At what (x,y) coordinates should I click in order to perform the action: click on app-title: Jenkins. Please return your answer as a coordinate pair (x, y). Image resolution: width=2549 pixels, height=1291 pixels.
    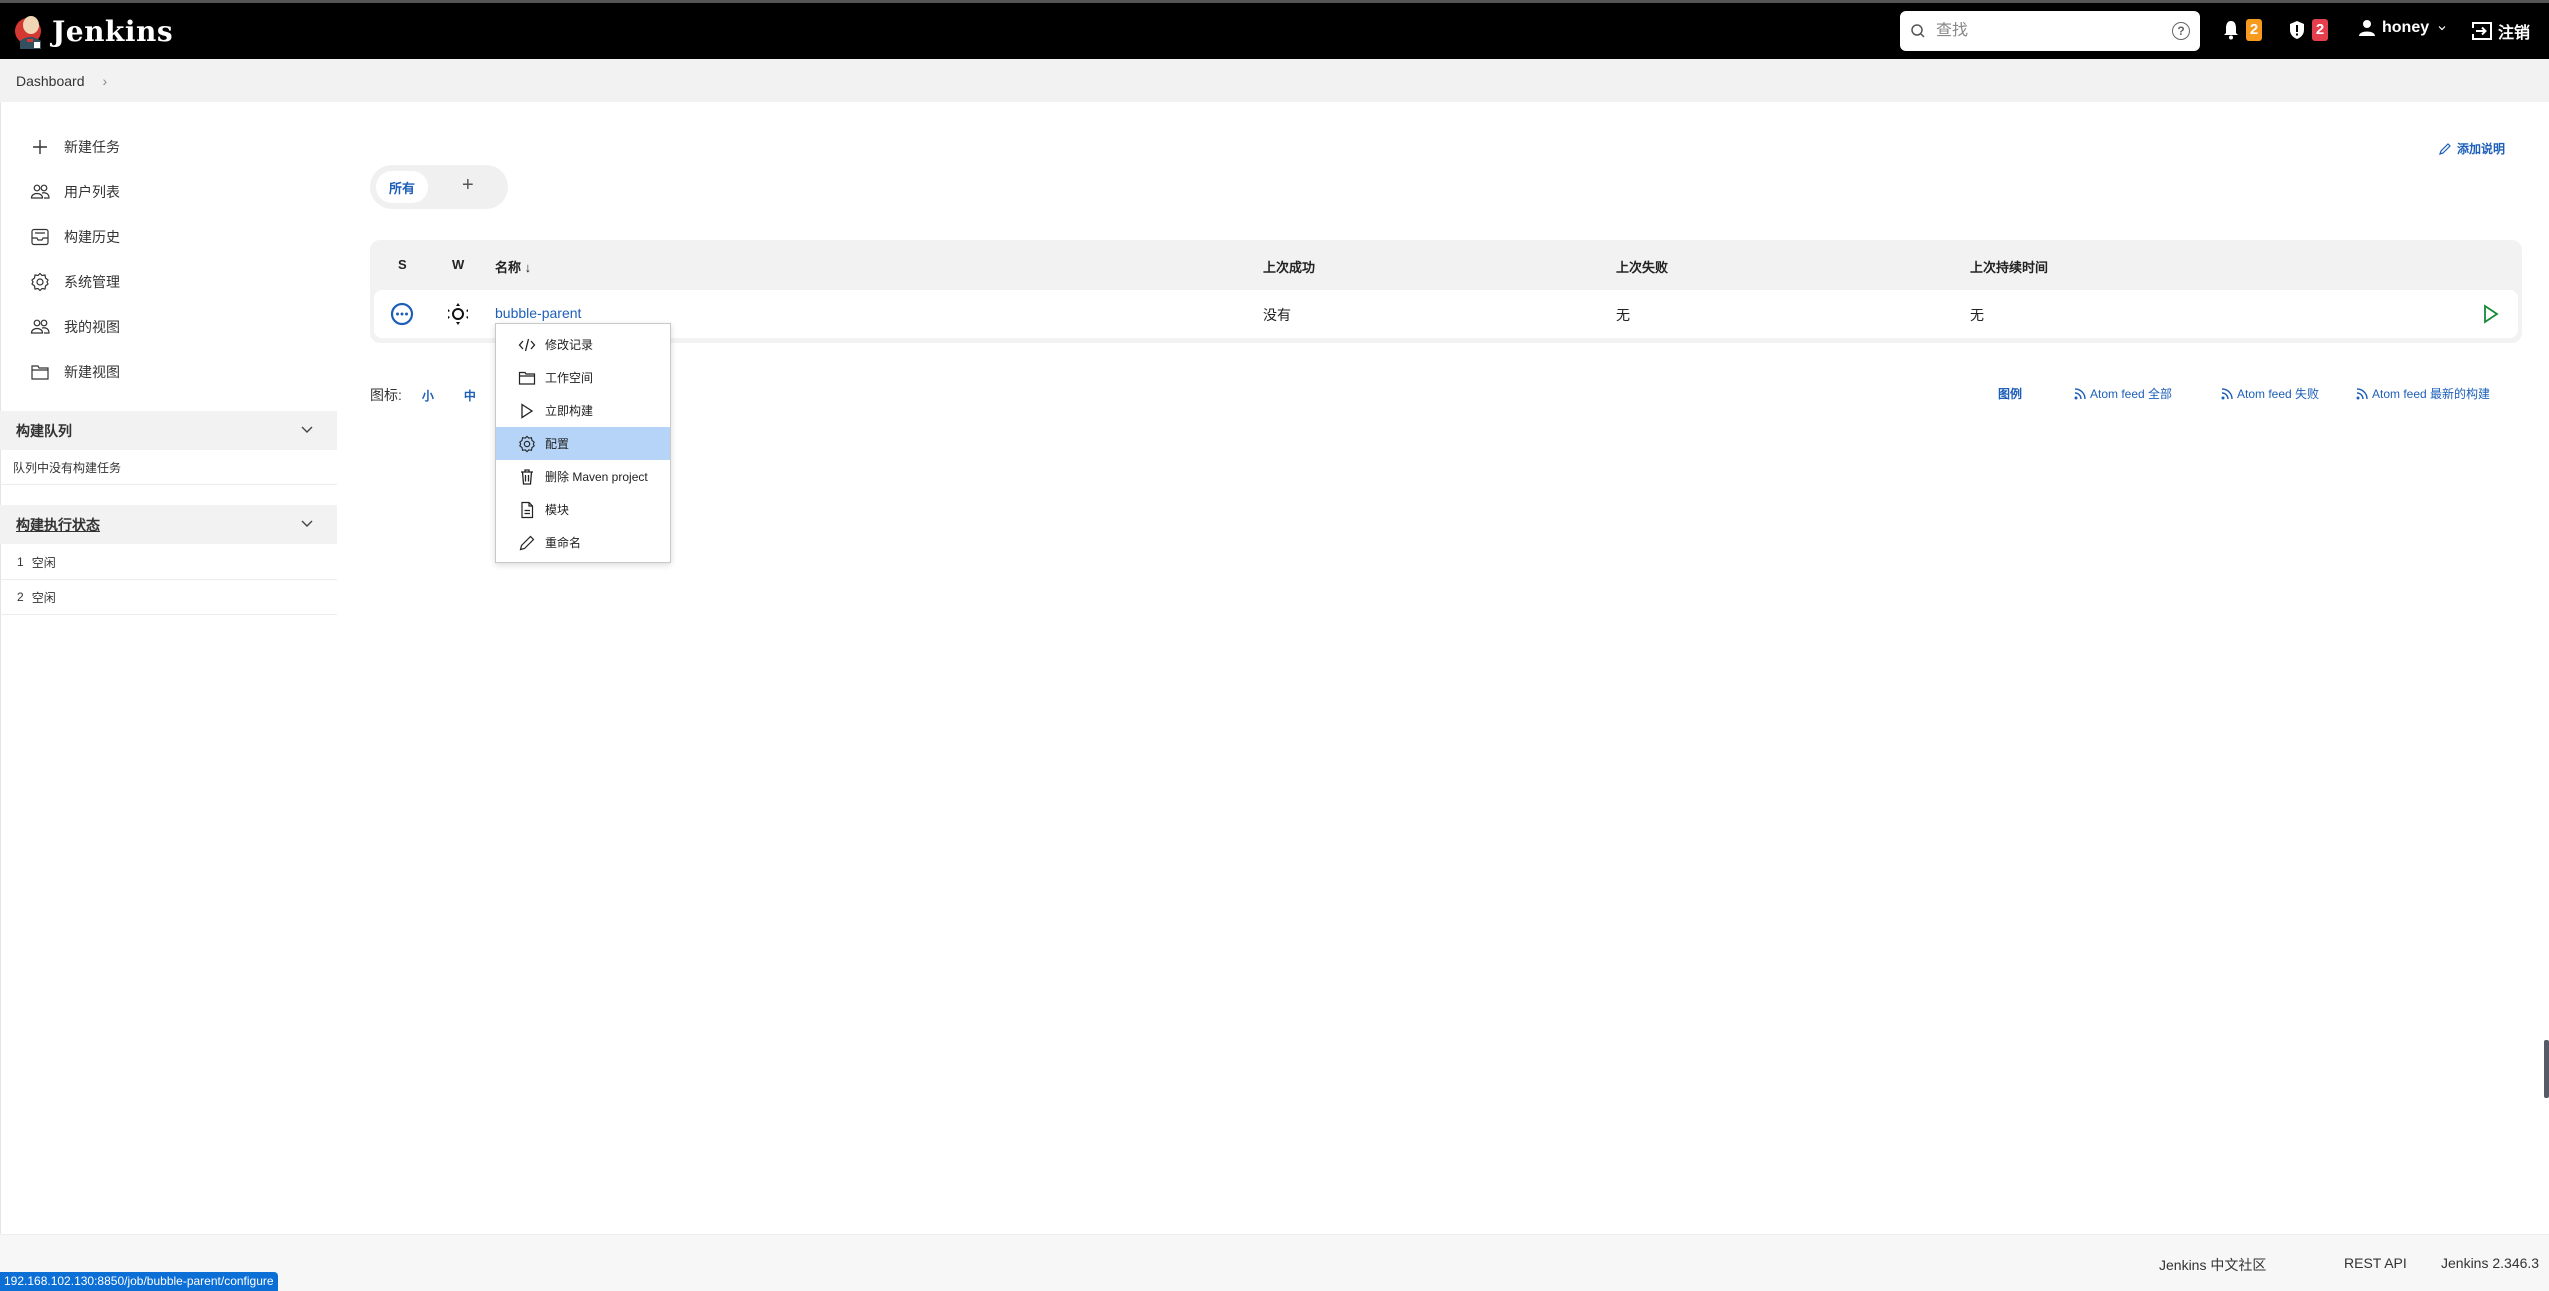
    Looking at the image, I should click on (113, 31).